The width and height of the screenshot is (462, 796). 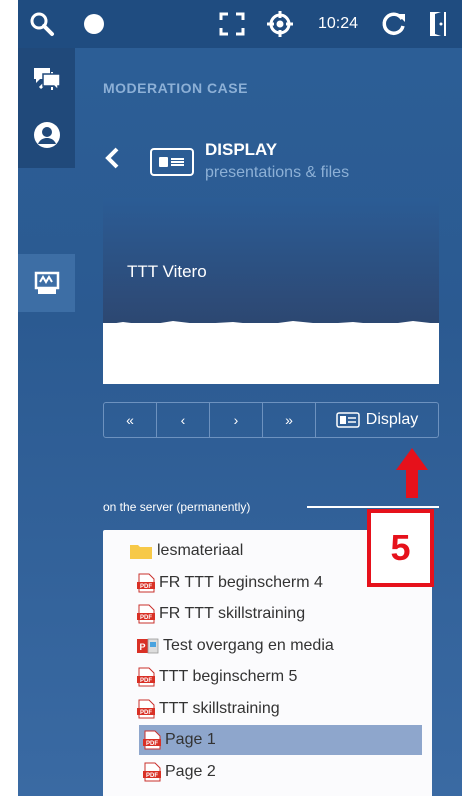 What do you see at coordinates (412, 473) in the screenshot?
I see `annotation-arrow` at bounding box center [412, 473].